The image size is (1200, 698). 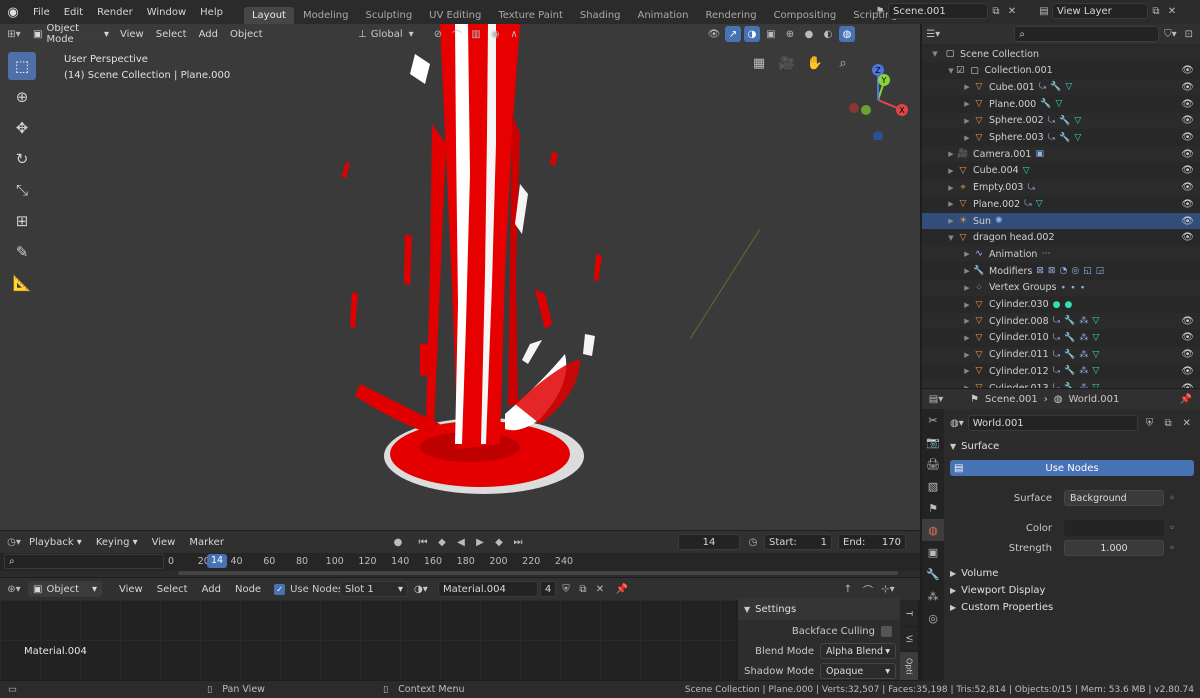 What do you see at coordinates (514, 34) in the screenshot?
I see `falloff-icon: ∧` at bounding box center [514, 34].